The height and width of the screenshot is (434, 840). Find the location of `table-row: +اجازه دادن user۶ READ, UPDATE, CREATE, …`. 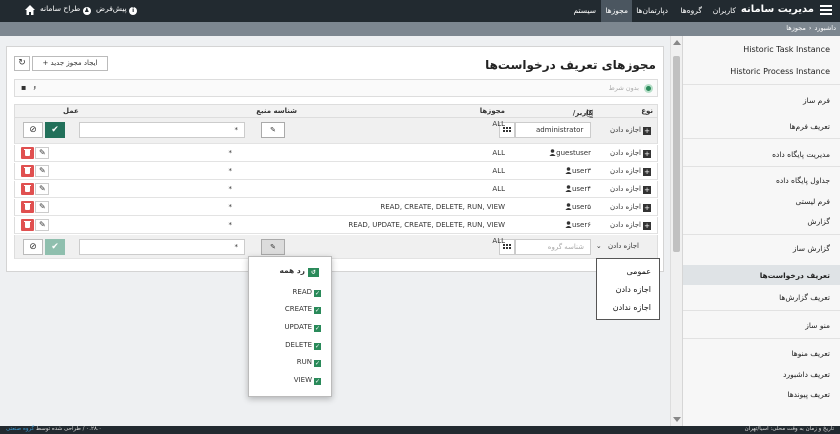

table-row: +اجازه دادن user۶ READ, UPDATE, CREATE, … is located at coordinates (336, 225).